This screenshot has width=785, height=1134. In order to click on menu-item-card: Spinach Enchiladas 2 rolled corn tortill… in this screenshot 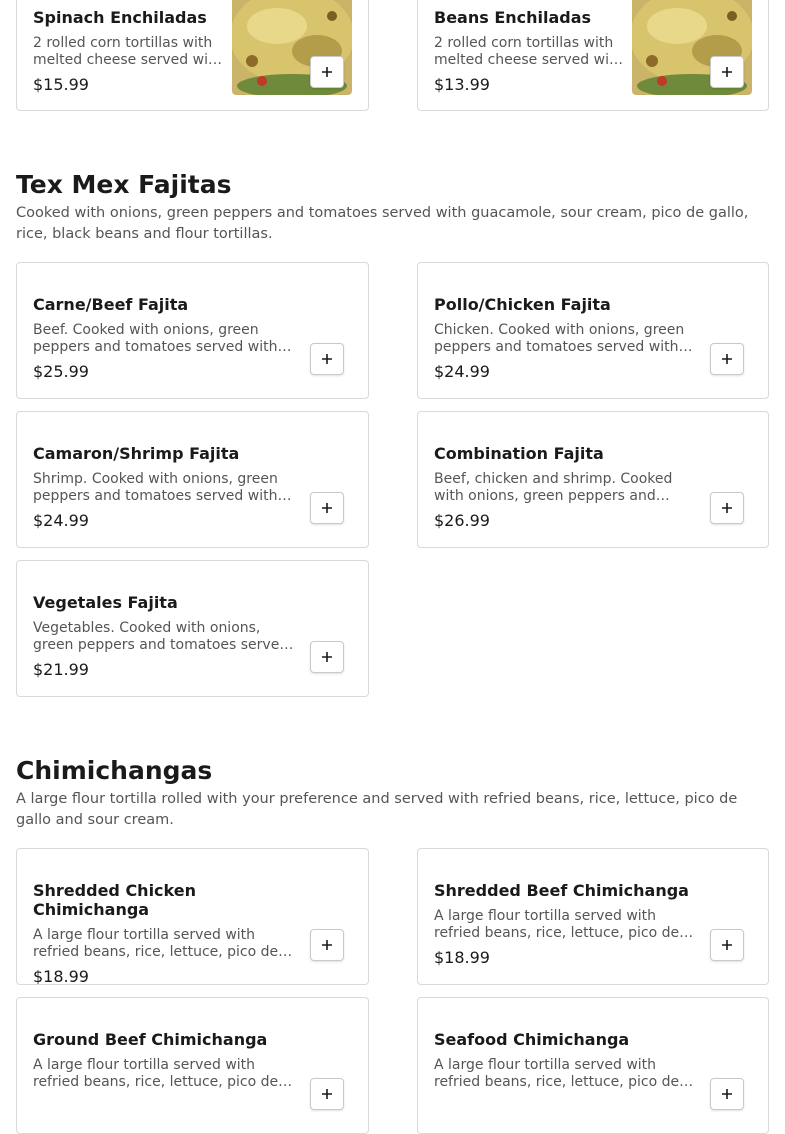, I will do `click(192, 55)`.